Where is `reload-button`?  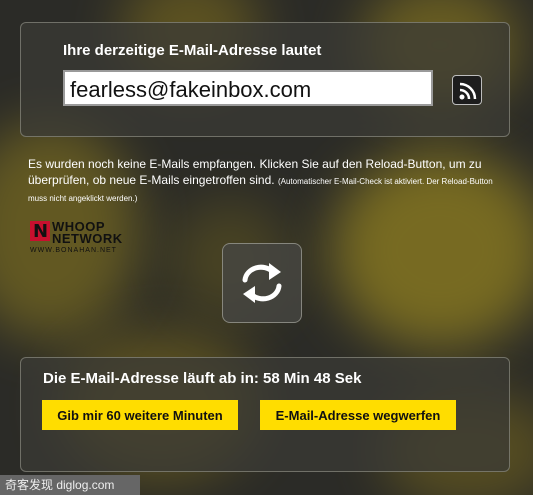 reload-button is located at coordinates (262, 283).